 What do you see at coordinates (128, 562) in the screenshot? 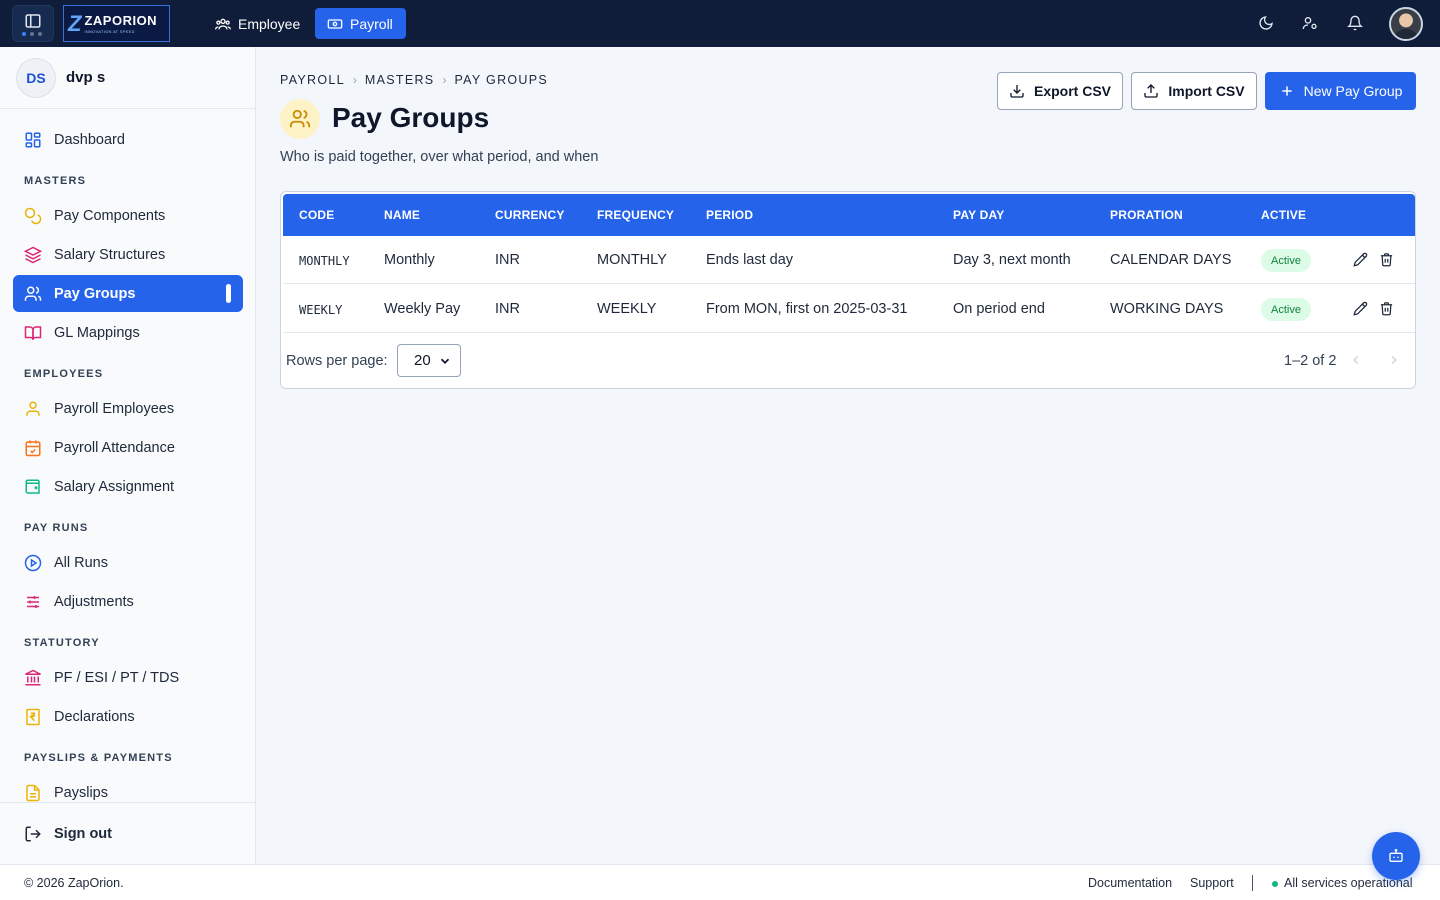
I see `sidebar-item-all-runs: All Runs` at bounding box center [128, 562].